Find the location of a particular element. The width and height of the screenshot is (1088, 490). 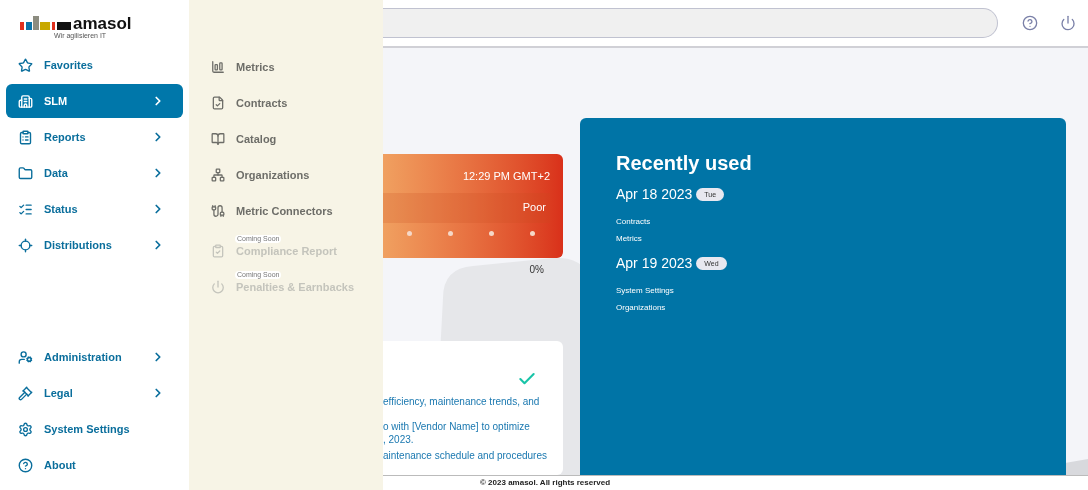

recently-used-title: Recently used is located at coordinates (684, 163).